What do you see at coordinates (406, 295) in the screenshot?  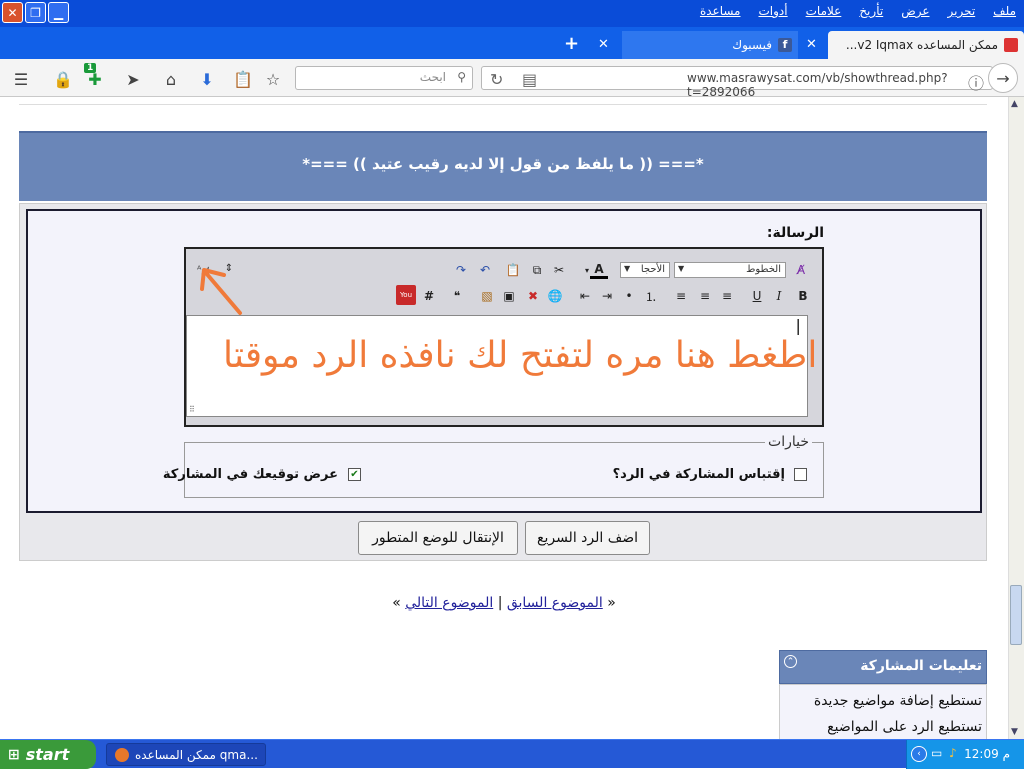 I see `youtube-icon: You` at bounding box center [406, 295].